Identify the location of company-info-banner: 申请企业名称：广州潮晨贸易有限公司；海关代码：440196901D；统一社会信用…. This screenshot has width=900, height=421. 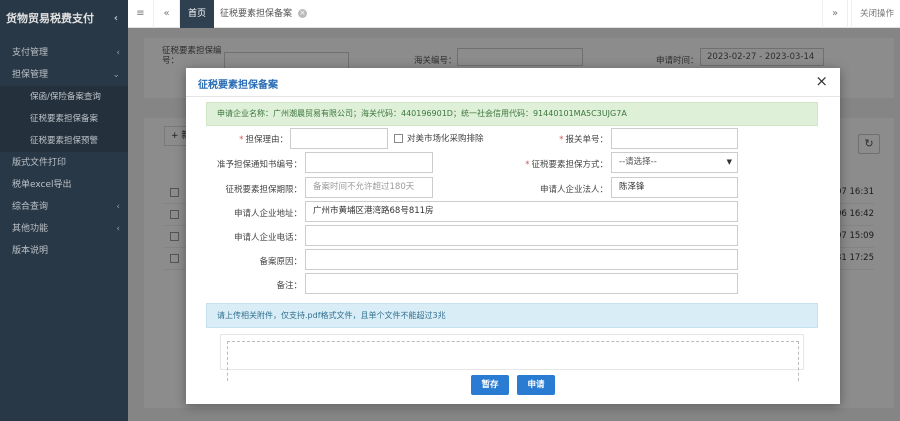
(512, 114).